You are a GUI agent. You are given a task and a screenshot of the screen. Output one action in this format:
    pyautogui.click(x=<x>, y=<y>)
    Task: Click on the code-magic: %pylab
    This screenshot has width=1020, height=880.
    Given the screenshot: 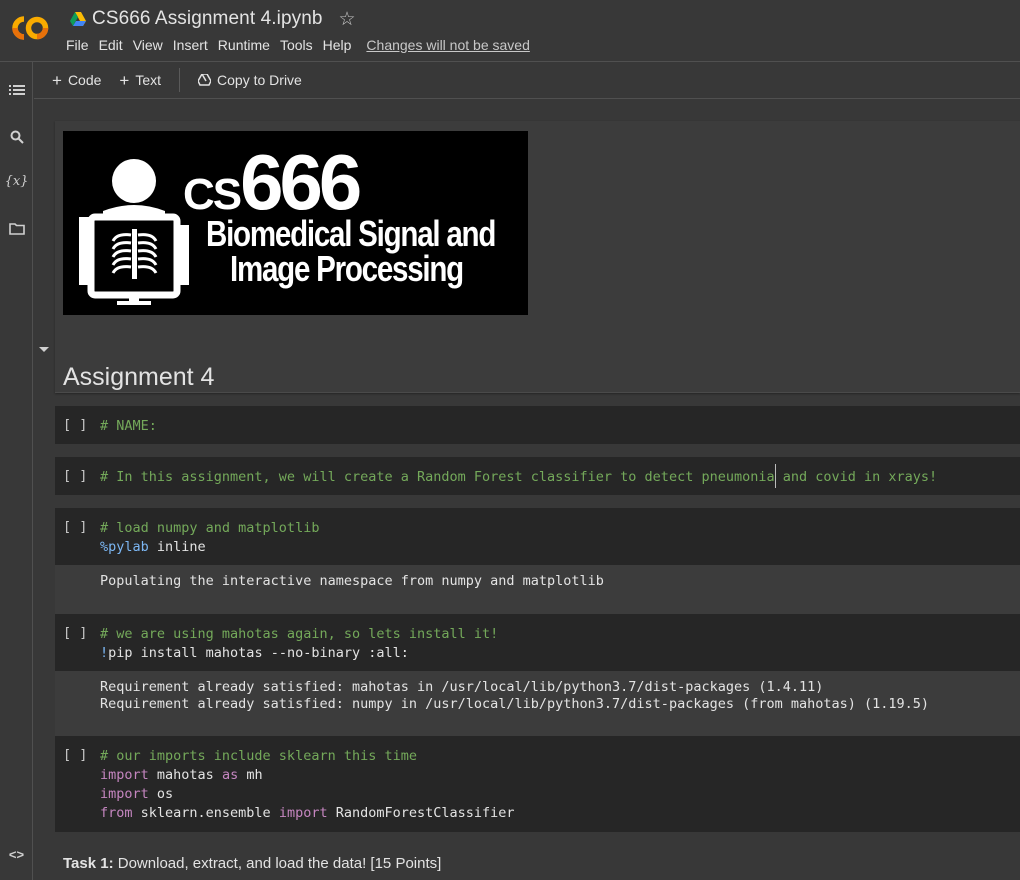 What is the action you would take?
    pyautogui.click(x=124, y=547)
    